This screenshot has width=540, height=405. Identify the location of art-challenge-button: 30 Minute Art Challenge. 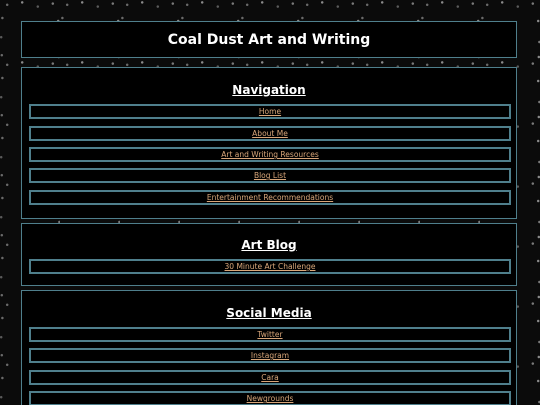
(270, 266).